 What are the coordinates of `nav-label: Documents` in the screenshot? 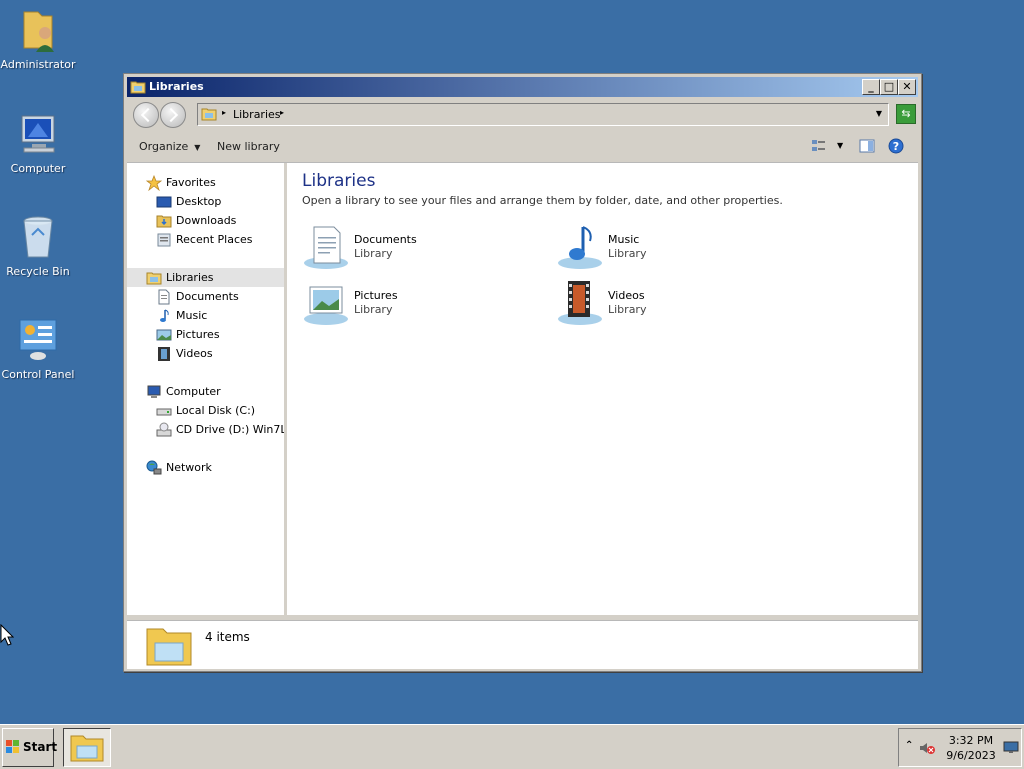 It's located at (207, 296).